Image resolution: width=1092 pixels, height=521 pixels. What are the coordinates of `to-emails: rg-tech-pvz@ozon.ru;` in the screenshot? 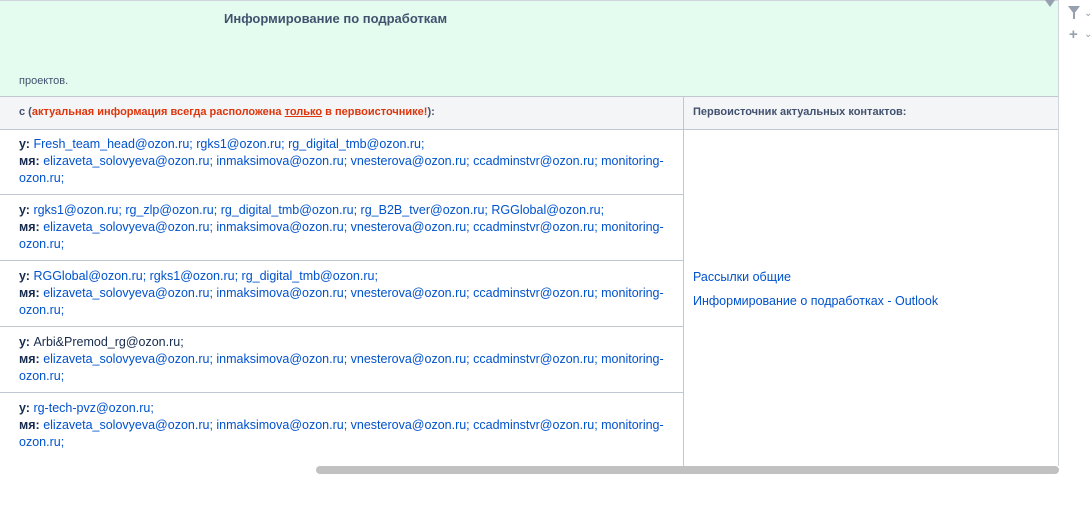 It's located at (93, 408).